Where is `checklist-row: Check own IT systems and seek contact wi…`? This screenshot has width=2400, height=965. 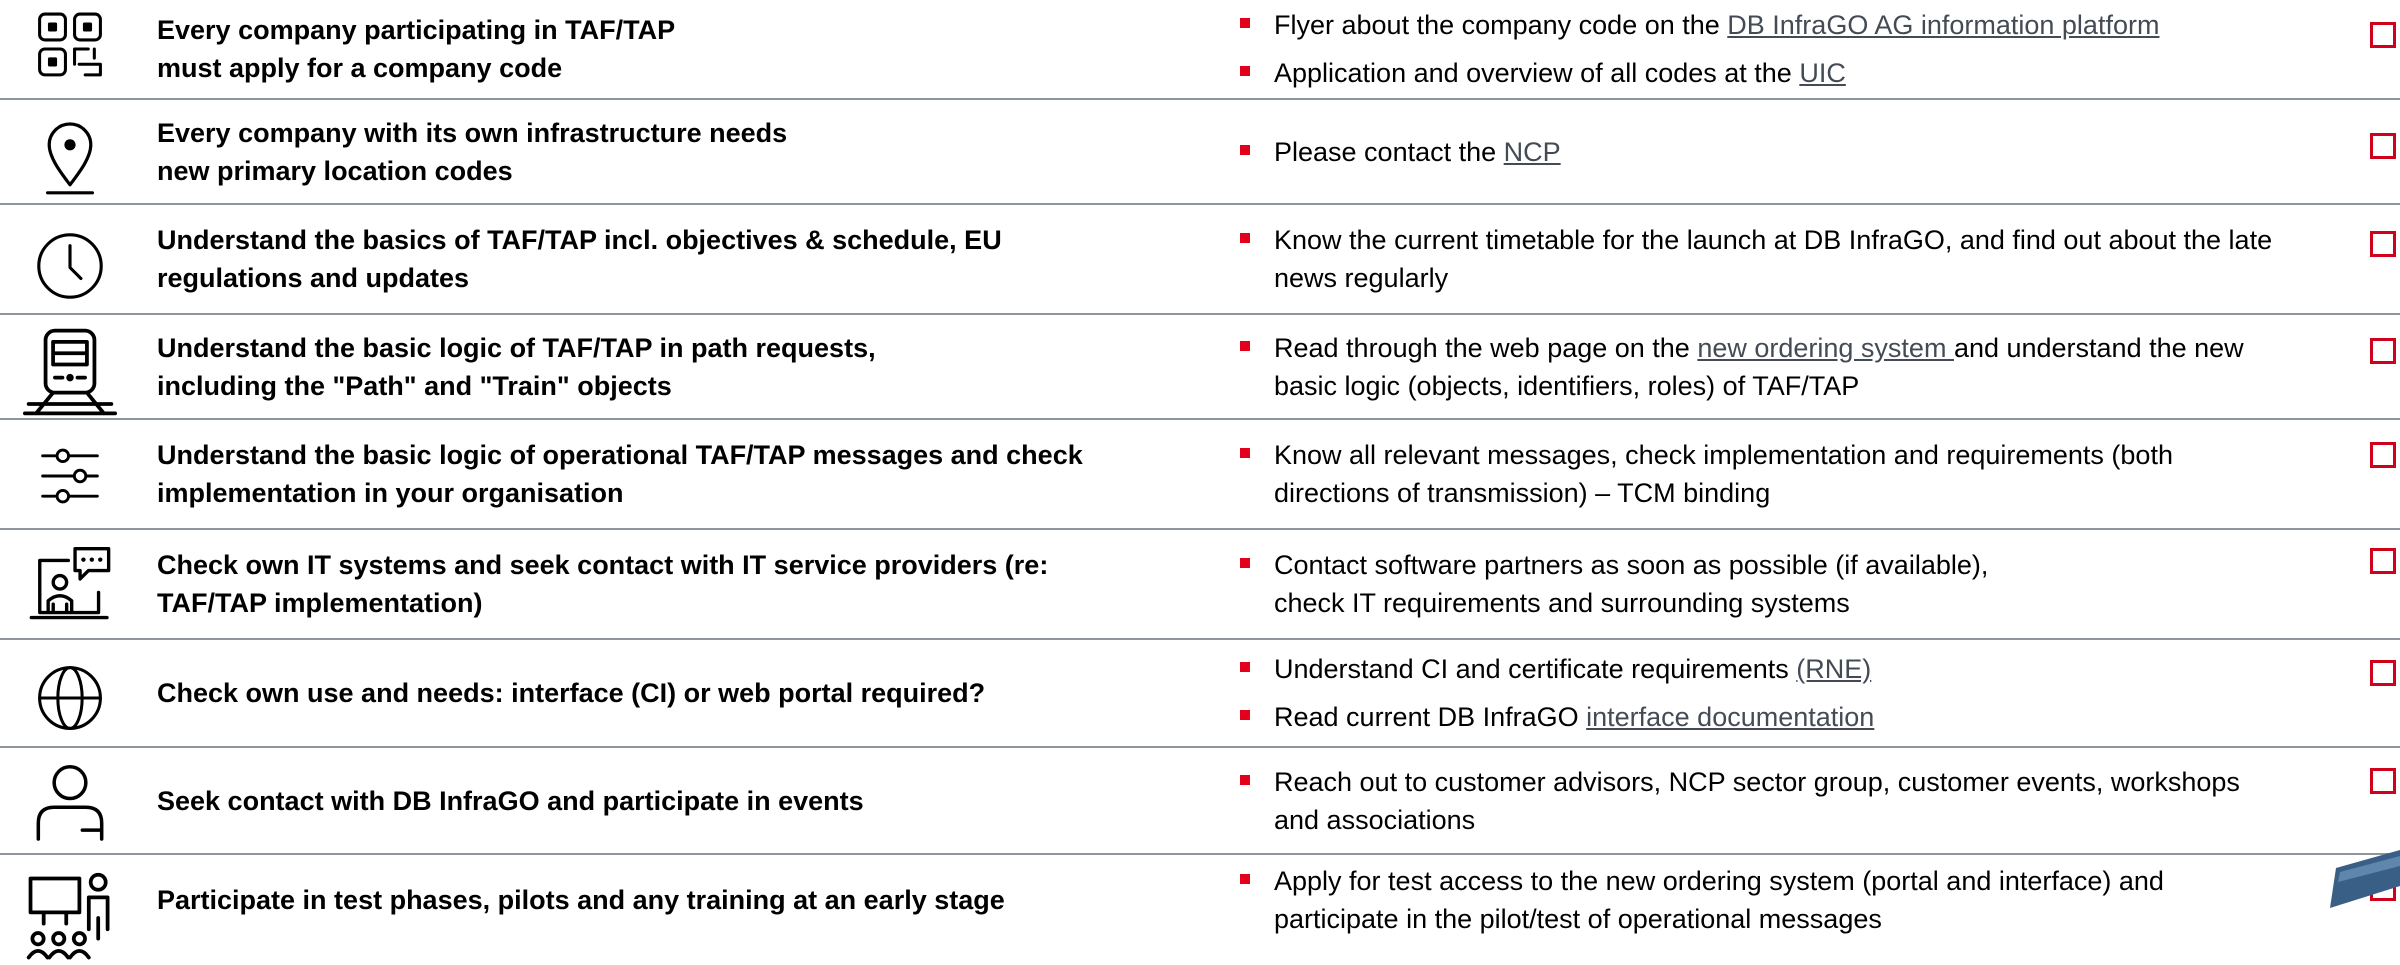
checklist-row: Check own IT systems and seek contact wi… is located at coordinates (1200, 584).